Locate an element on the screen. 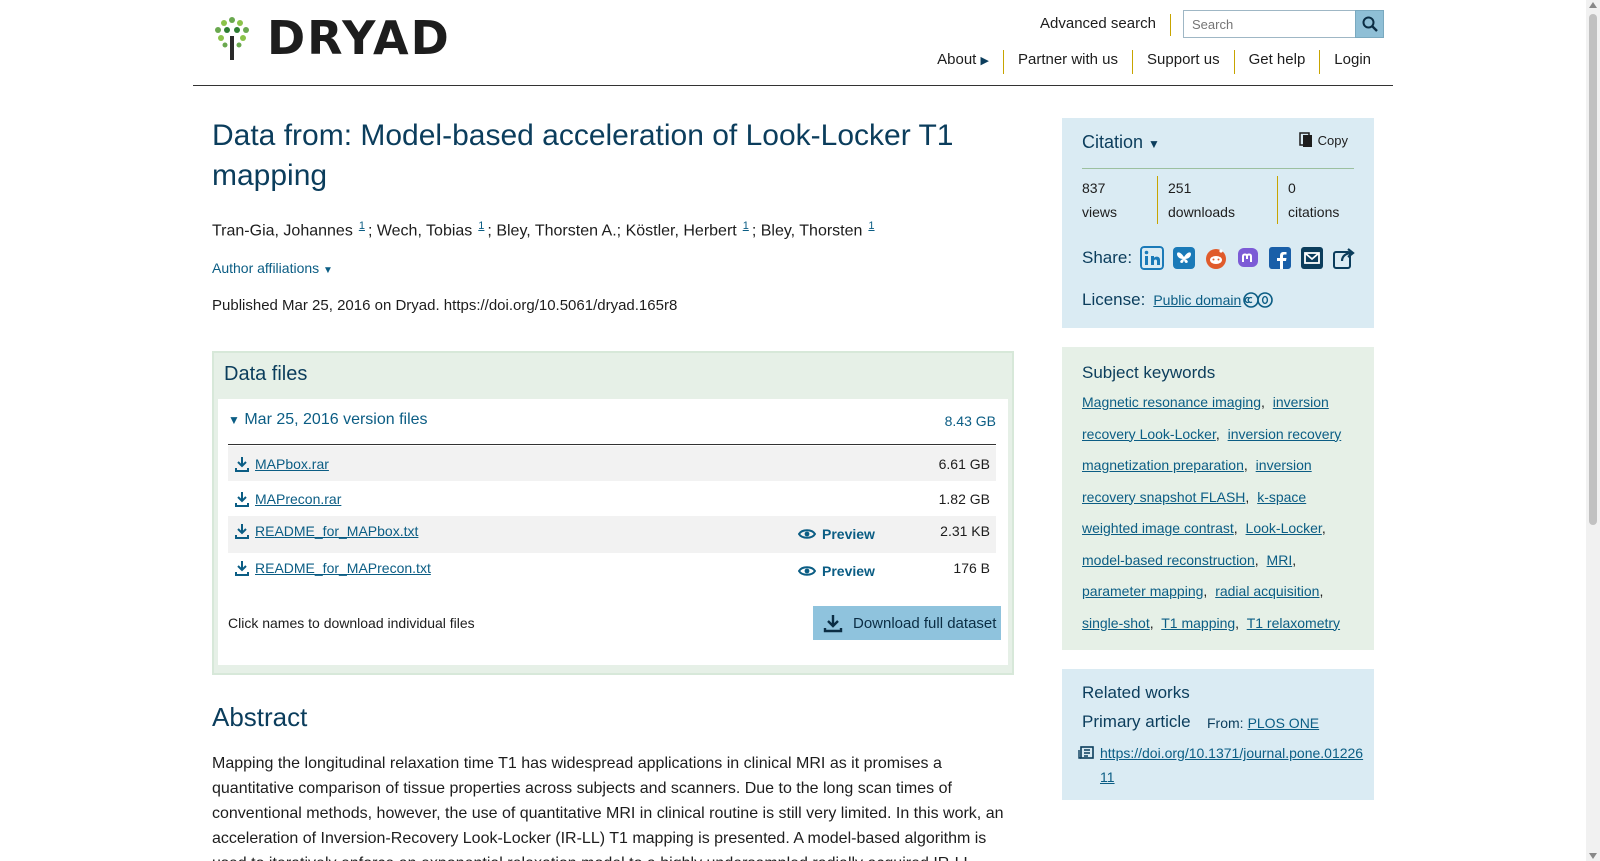 The width and height of the screenshot is (1600, 861). data-files-heading: Data files is located at coordinates (266, 374).